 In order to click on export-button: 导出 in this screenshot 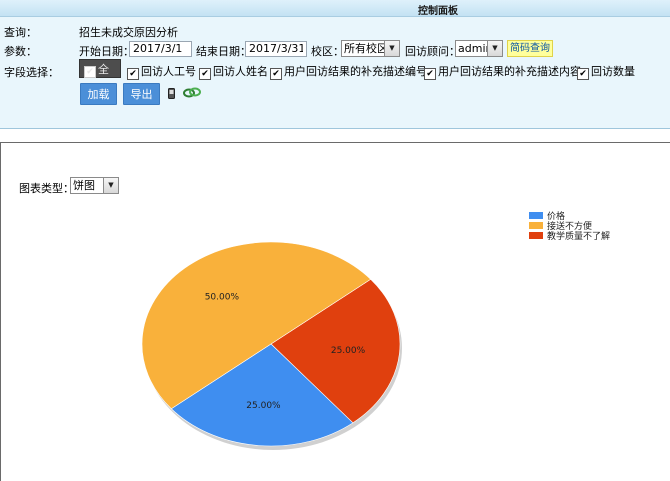, I will do `click(141, 94)`.